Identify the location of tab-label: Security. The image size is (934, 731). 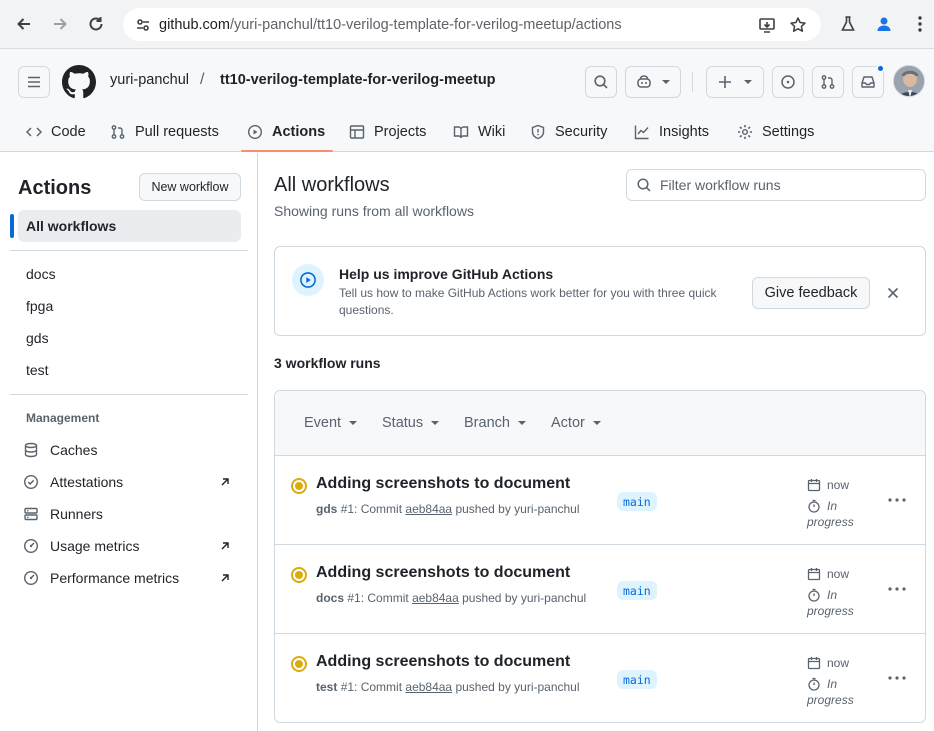
(581, 131).